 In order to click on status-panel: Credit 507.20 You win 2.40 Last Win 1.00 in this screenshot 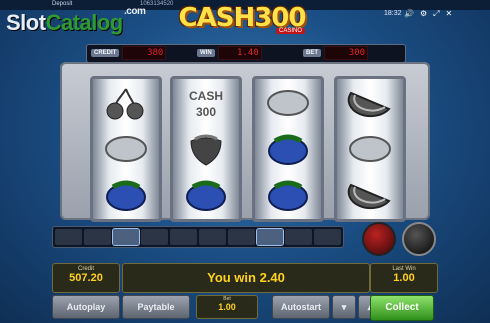, I will do `click(245, 278)`.